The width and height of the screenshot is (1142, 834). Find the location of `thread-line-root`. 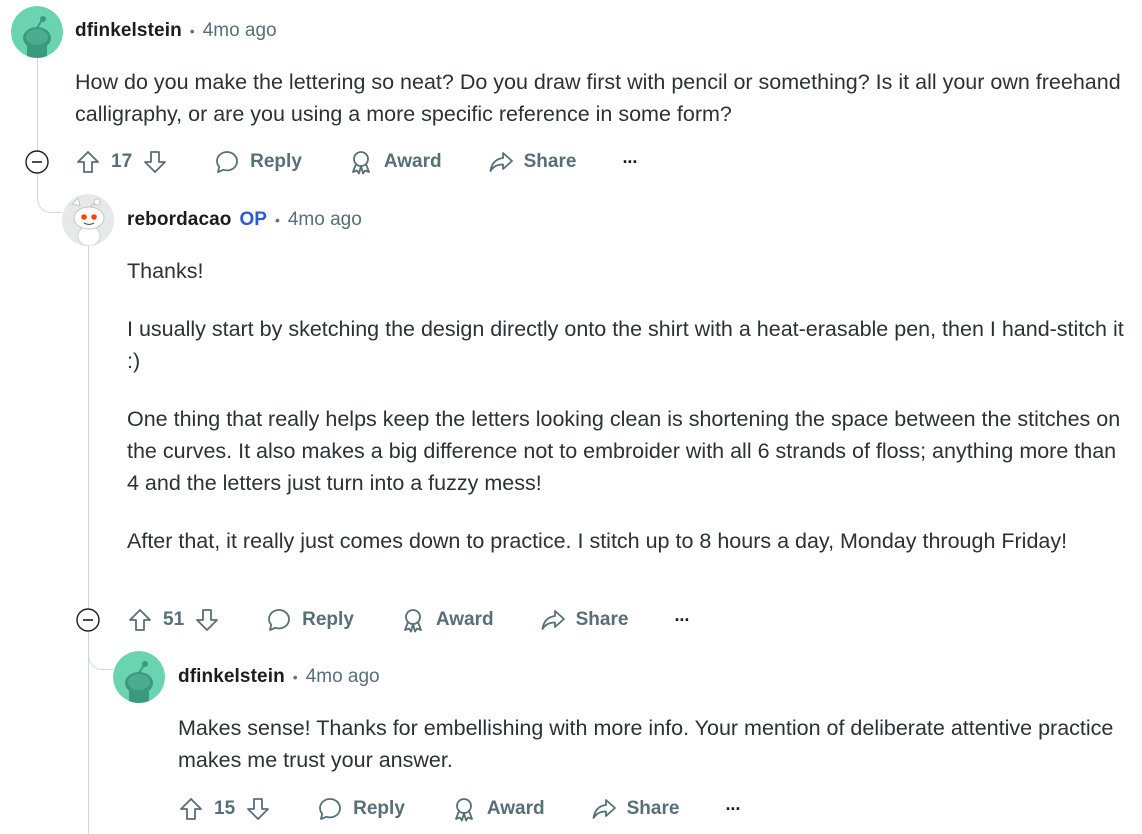

thread-line-root is located at coordinates (37, 104).